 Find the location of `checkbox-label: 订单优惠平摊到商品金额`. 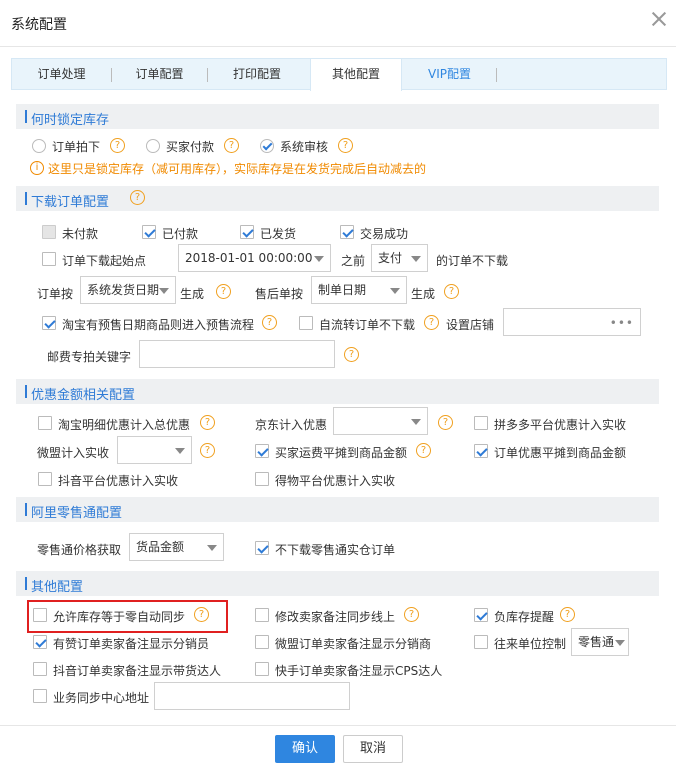

checkbox-label: 订单优惠平摊到商品金额 is located at coordinates (560, 453).